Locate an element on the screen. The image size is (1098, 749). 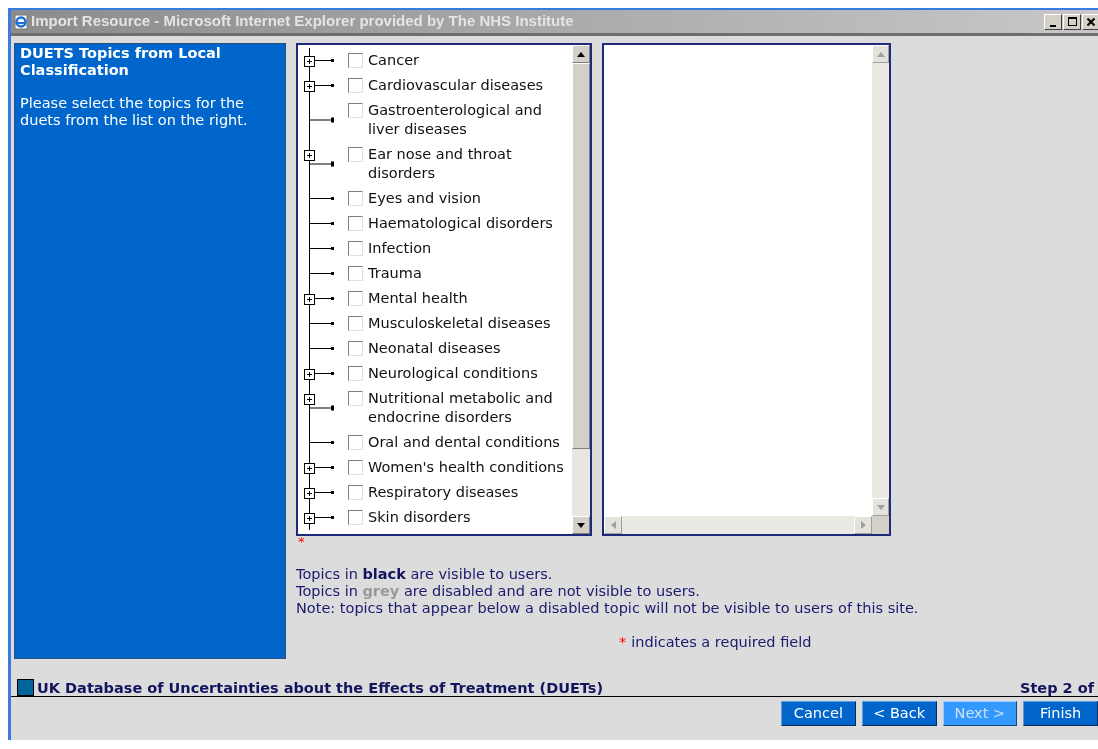
topic-label: Nutritional metabolic and endocrine disorders is located at coordinates (461, 408).